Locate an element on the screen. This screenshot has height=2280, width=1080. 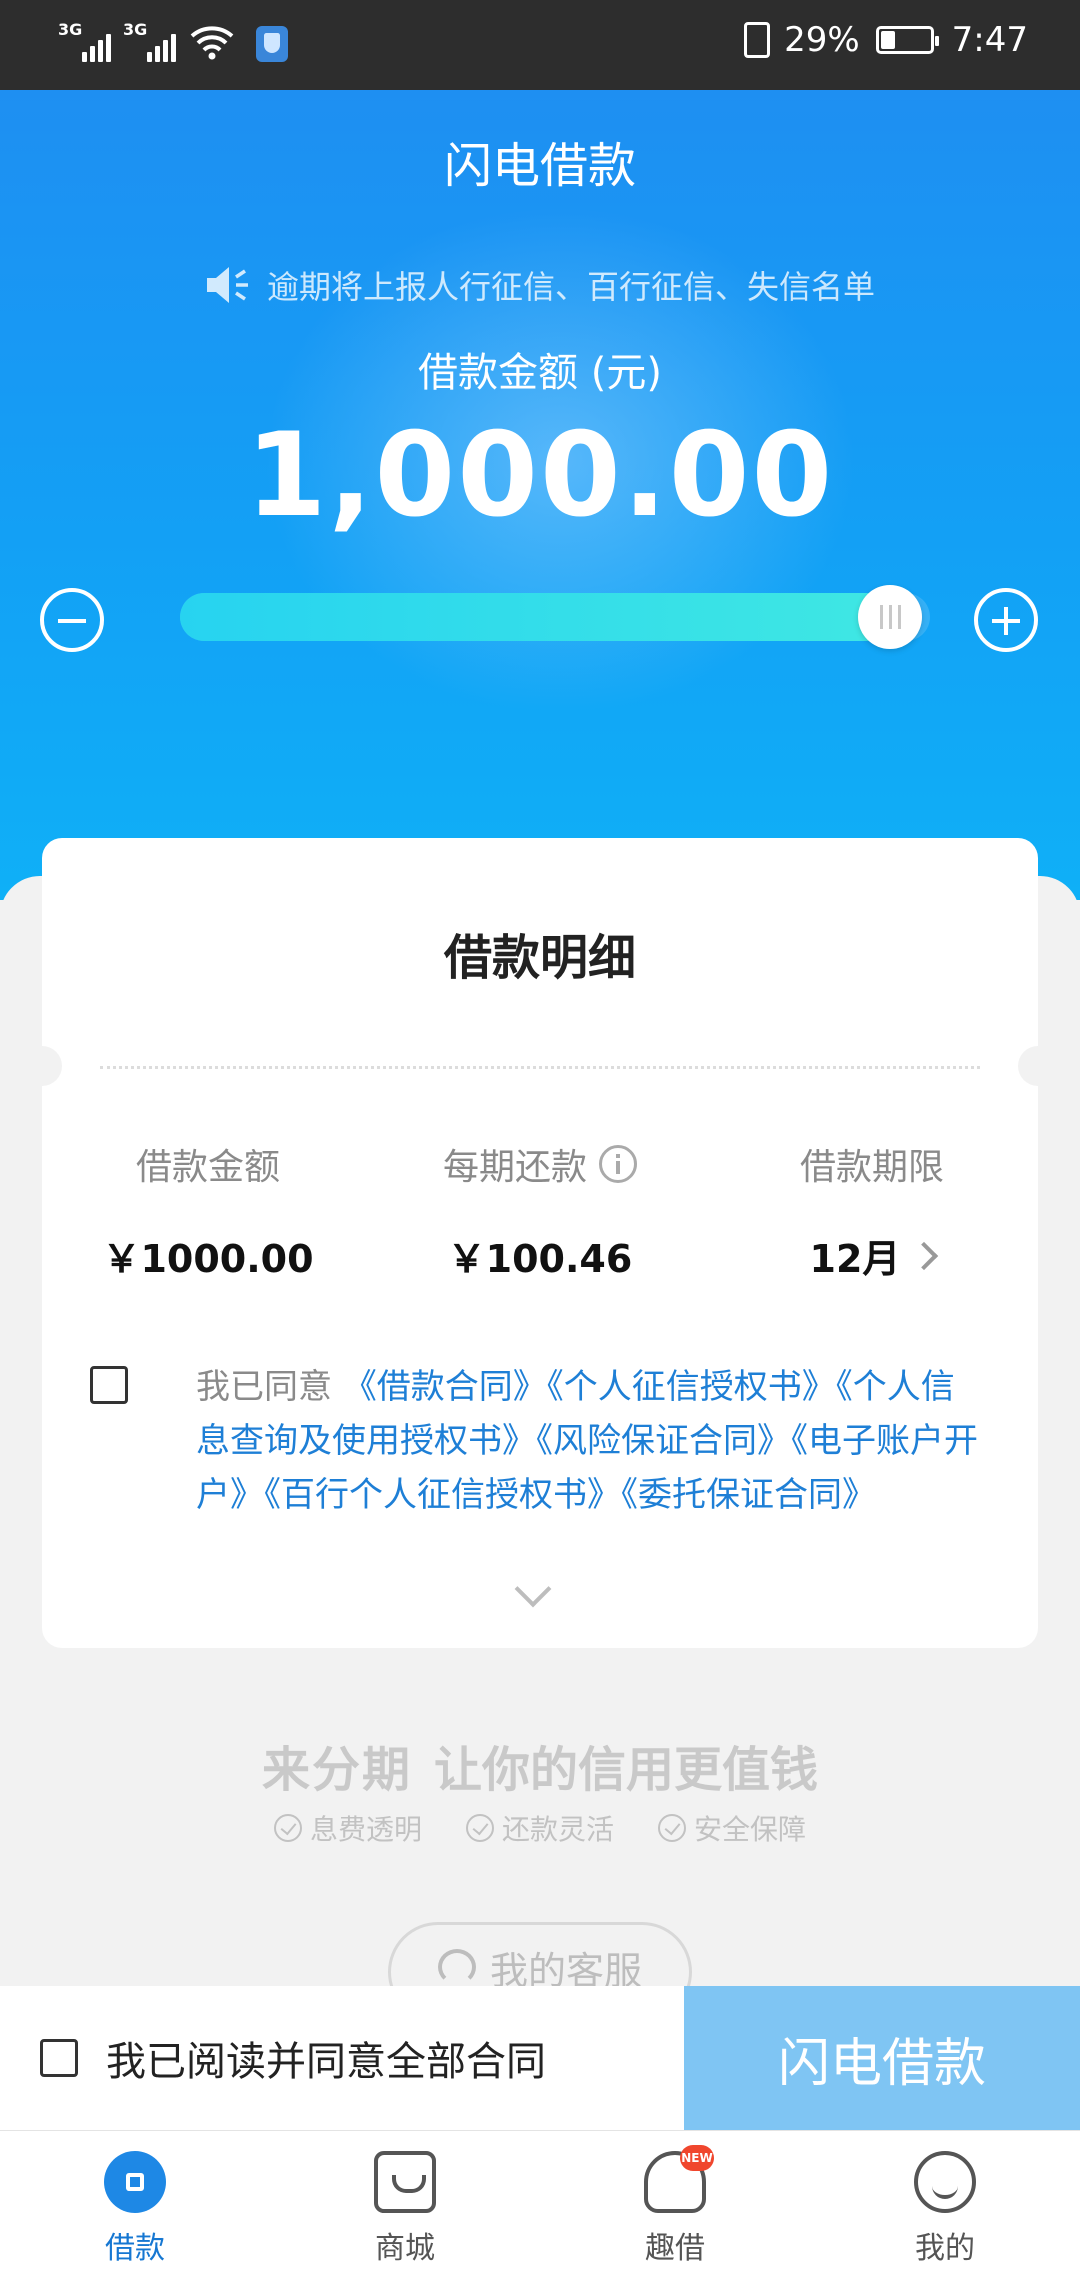
tab-loan: 借款 is located at coordinates (135, 2205).